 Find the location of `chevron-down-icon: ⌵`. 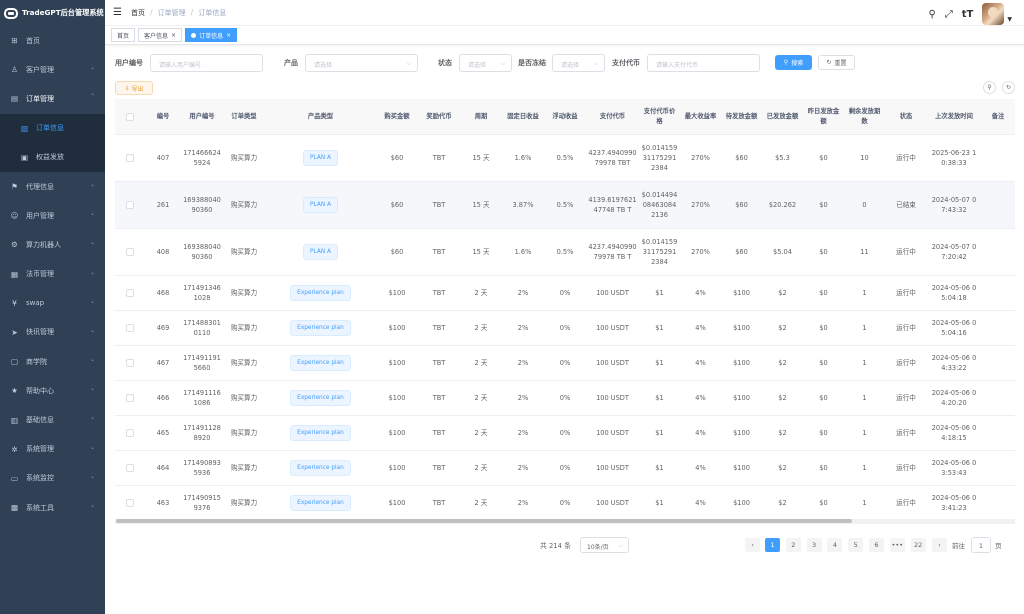

chevron-down-icon: ⌵ is located at coordinates (620, 545).